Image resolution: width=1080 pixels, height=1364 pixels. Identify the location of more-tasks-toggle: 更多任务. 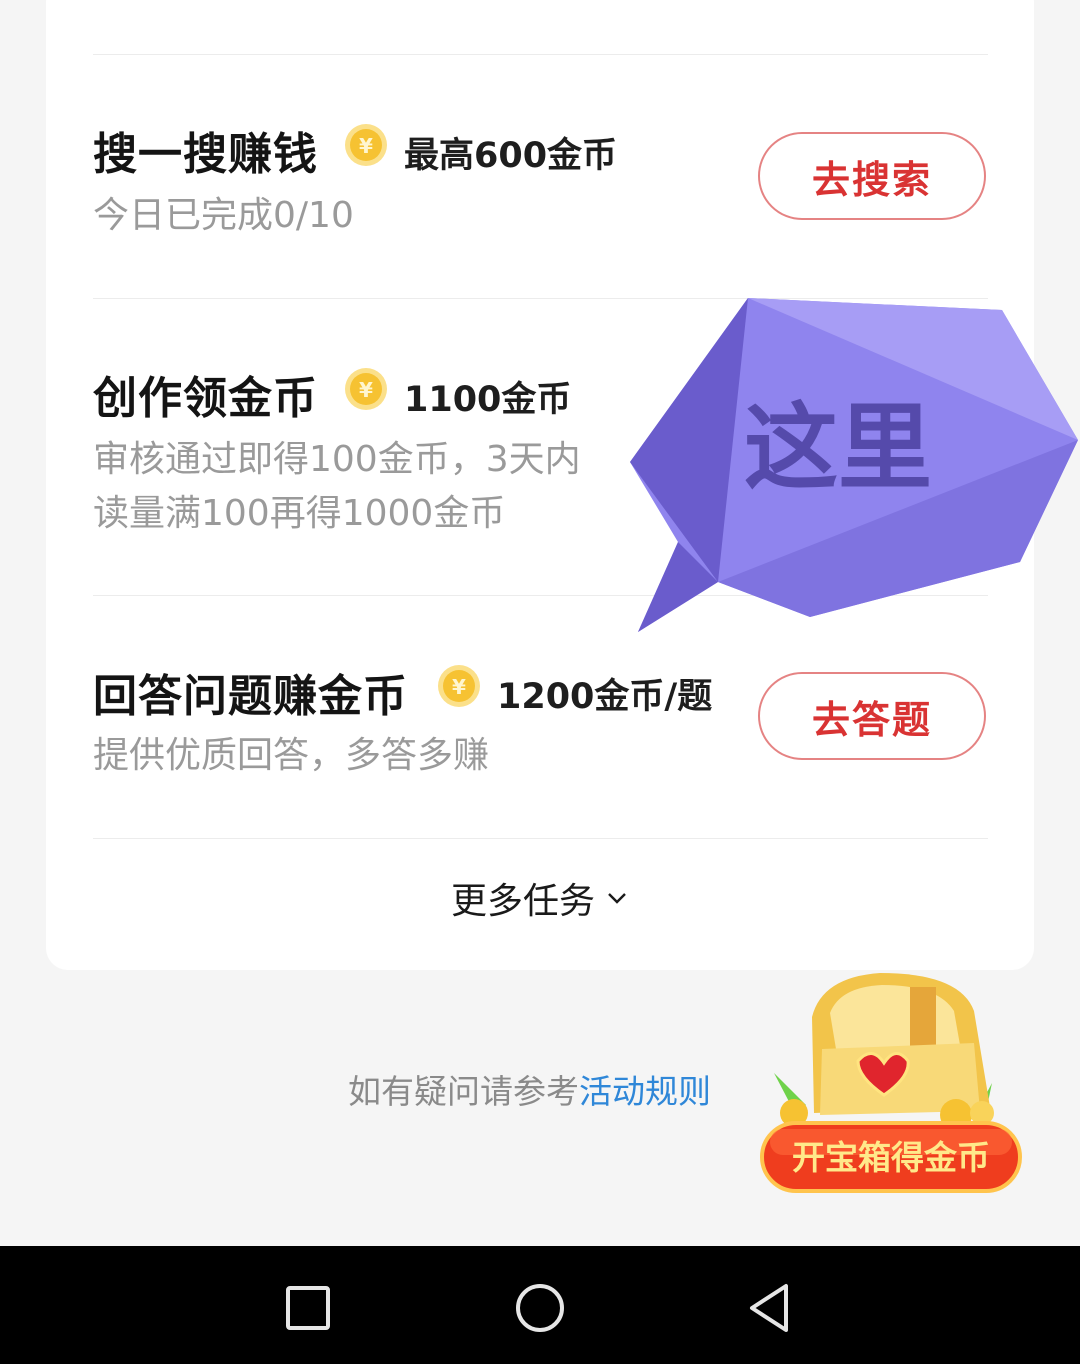
(540, 898).